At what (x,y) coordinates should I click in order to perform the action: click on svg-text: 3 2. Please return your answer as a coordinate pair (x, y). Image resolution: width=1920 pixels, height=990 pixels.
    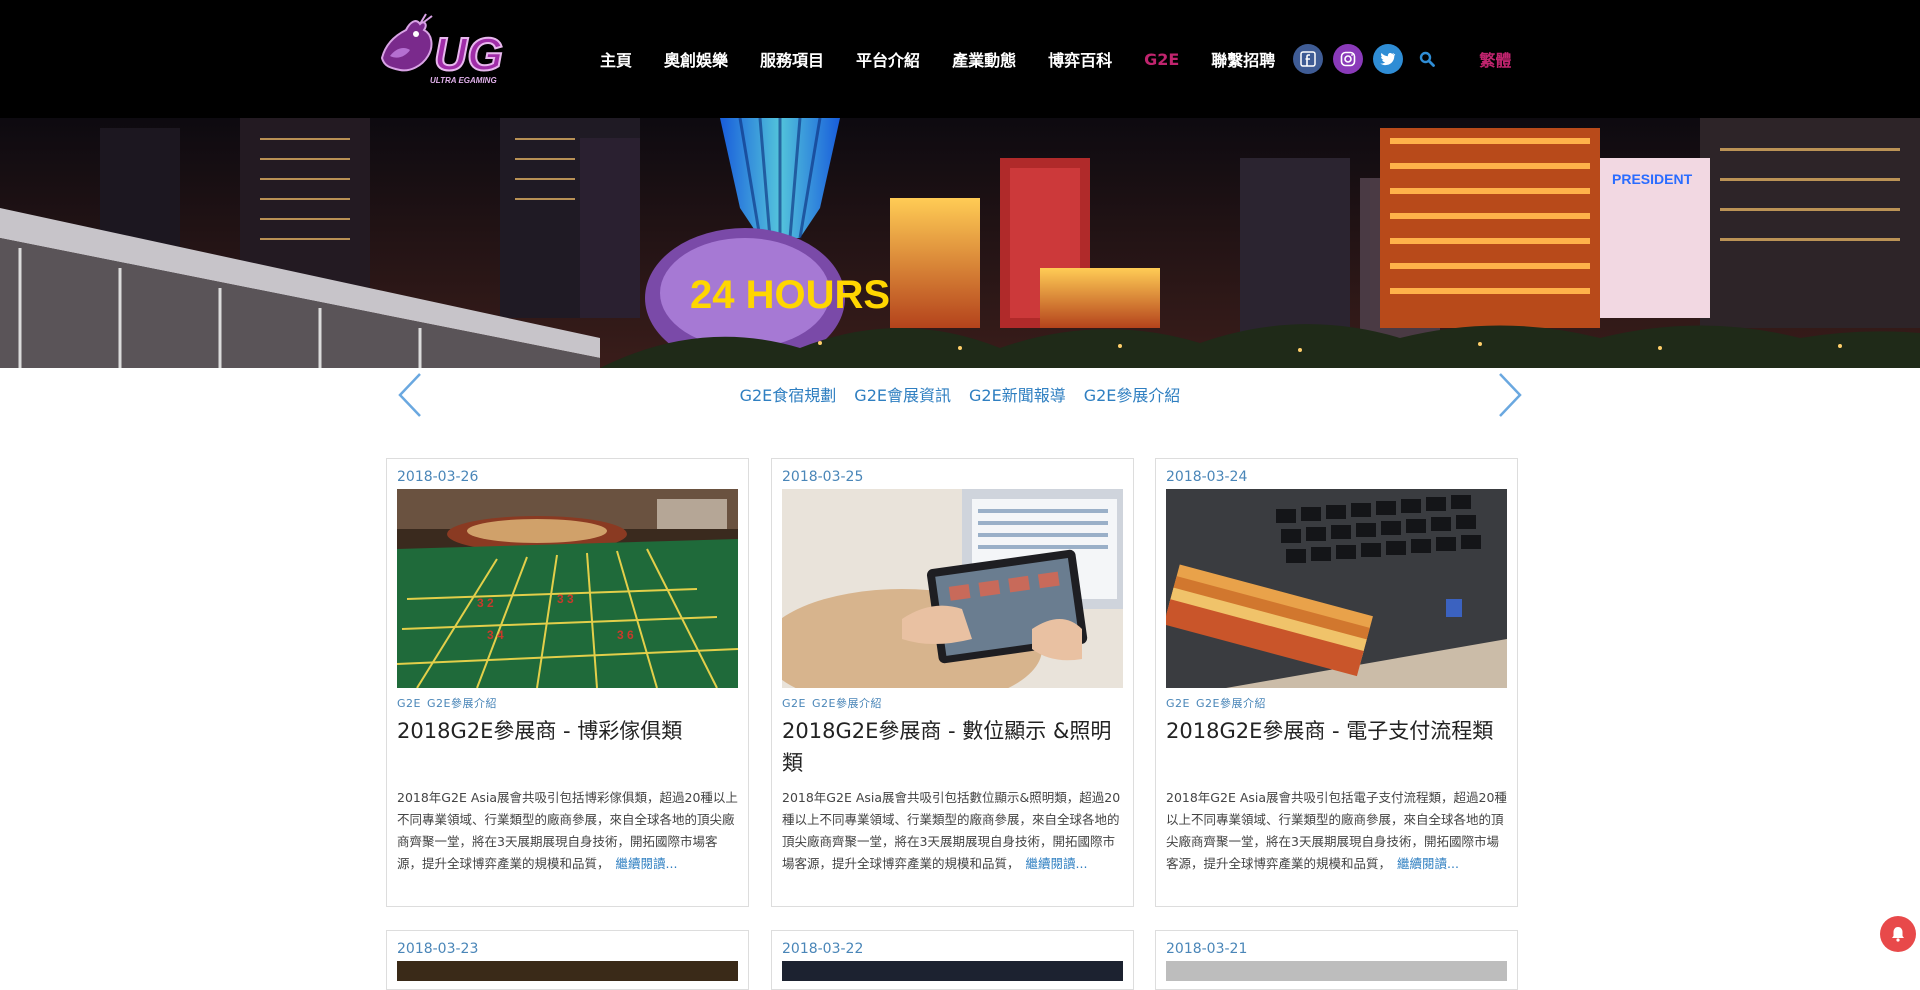
    Looking at the image, I should click on (485, 603).